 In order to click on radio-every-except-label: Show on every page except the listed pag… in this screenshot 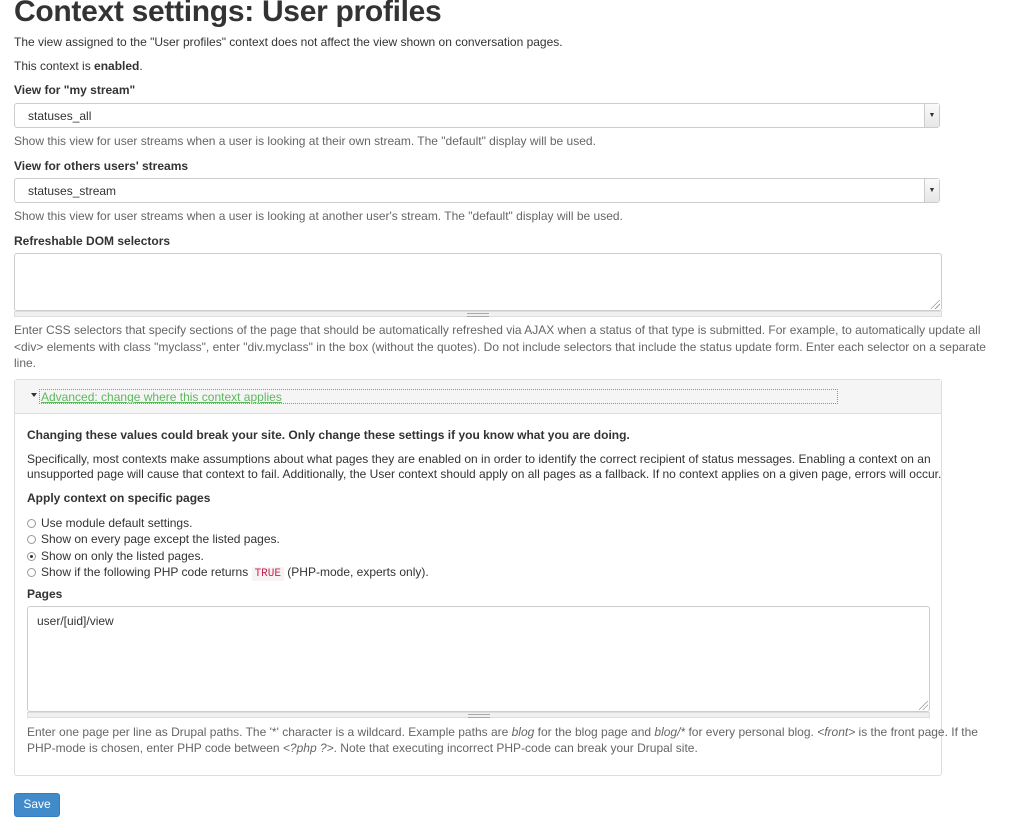, I will do `click(160, 539)`.